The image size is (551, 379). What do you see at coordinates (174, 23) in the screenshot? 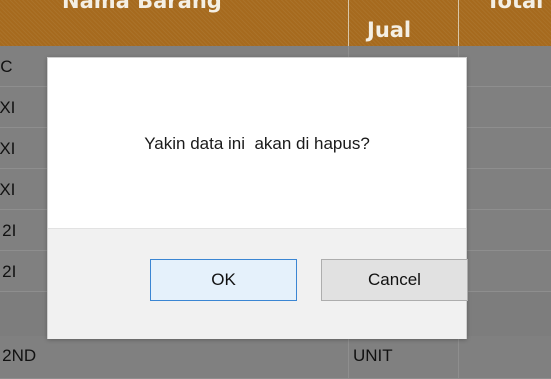
I see `column-header-nama-barang: Nama Barang` at bounding box center [174, 23].